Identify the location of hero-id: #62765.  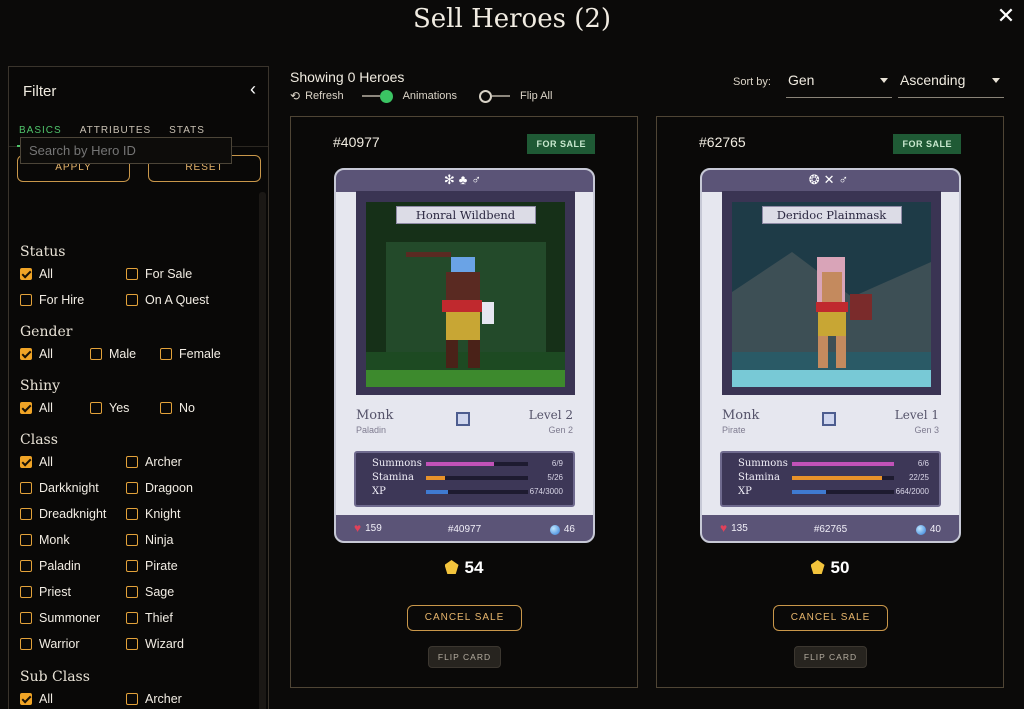
(722, 142).